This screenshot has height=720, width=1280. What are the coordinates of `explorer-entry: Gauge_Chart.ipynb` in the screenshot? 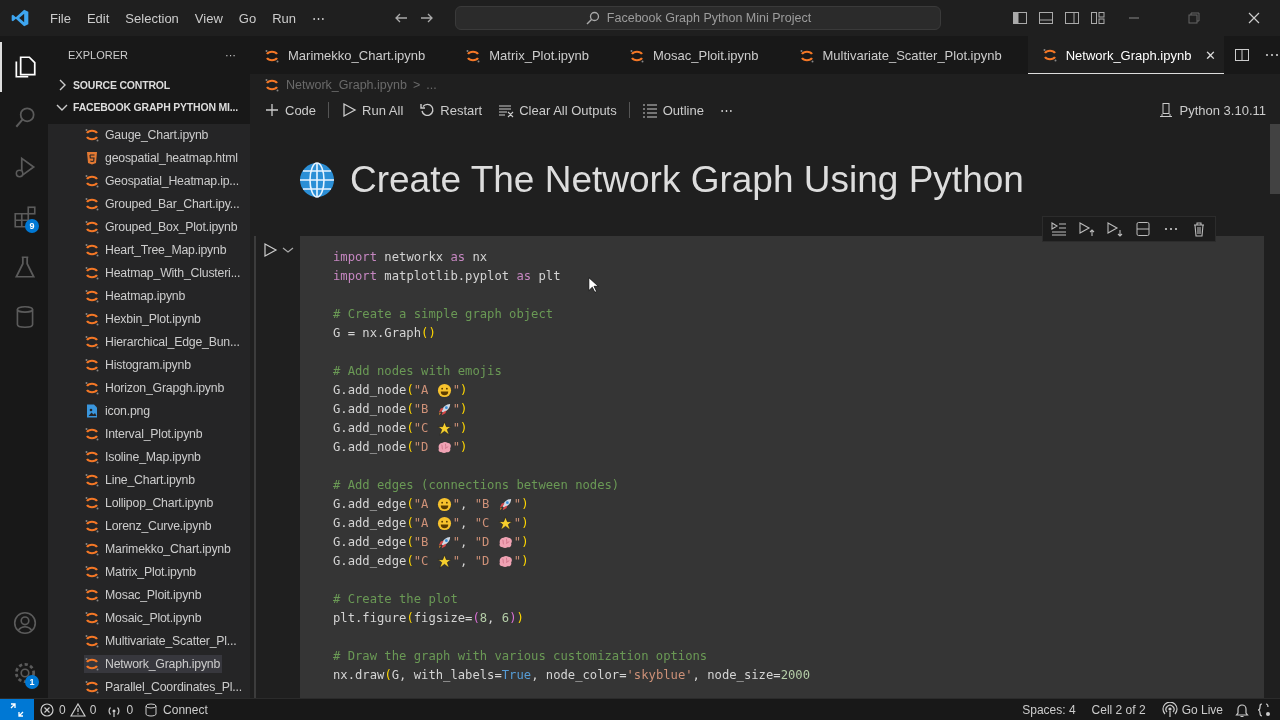 It's located at (147, 135).